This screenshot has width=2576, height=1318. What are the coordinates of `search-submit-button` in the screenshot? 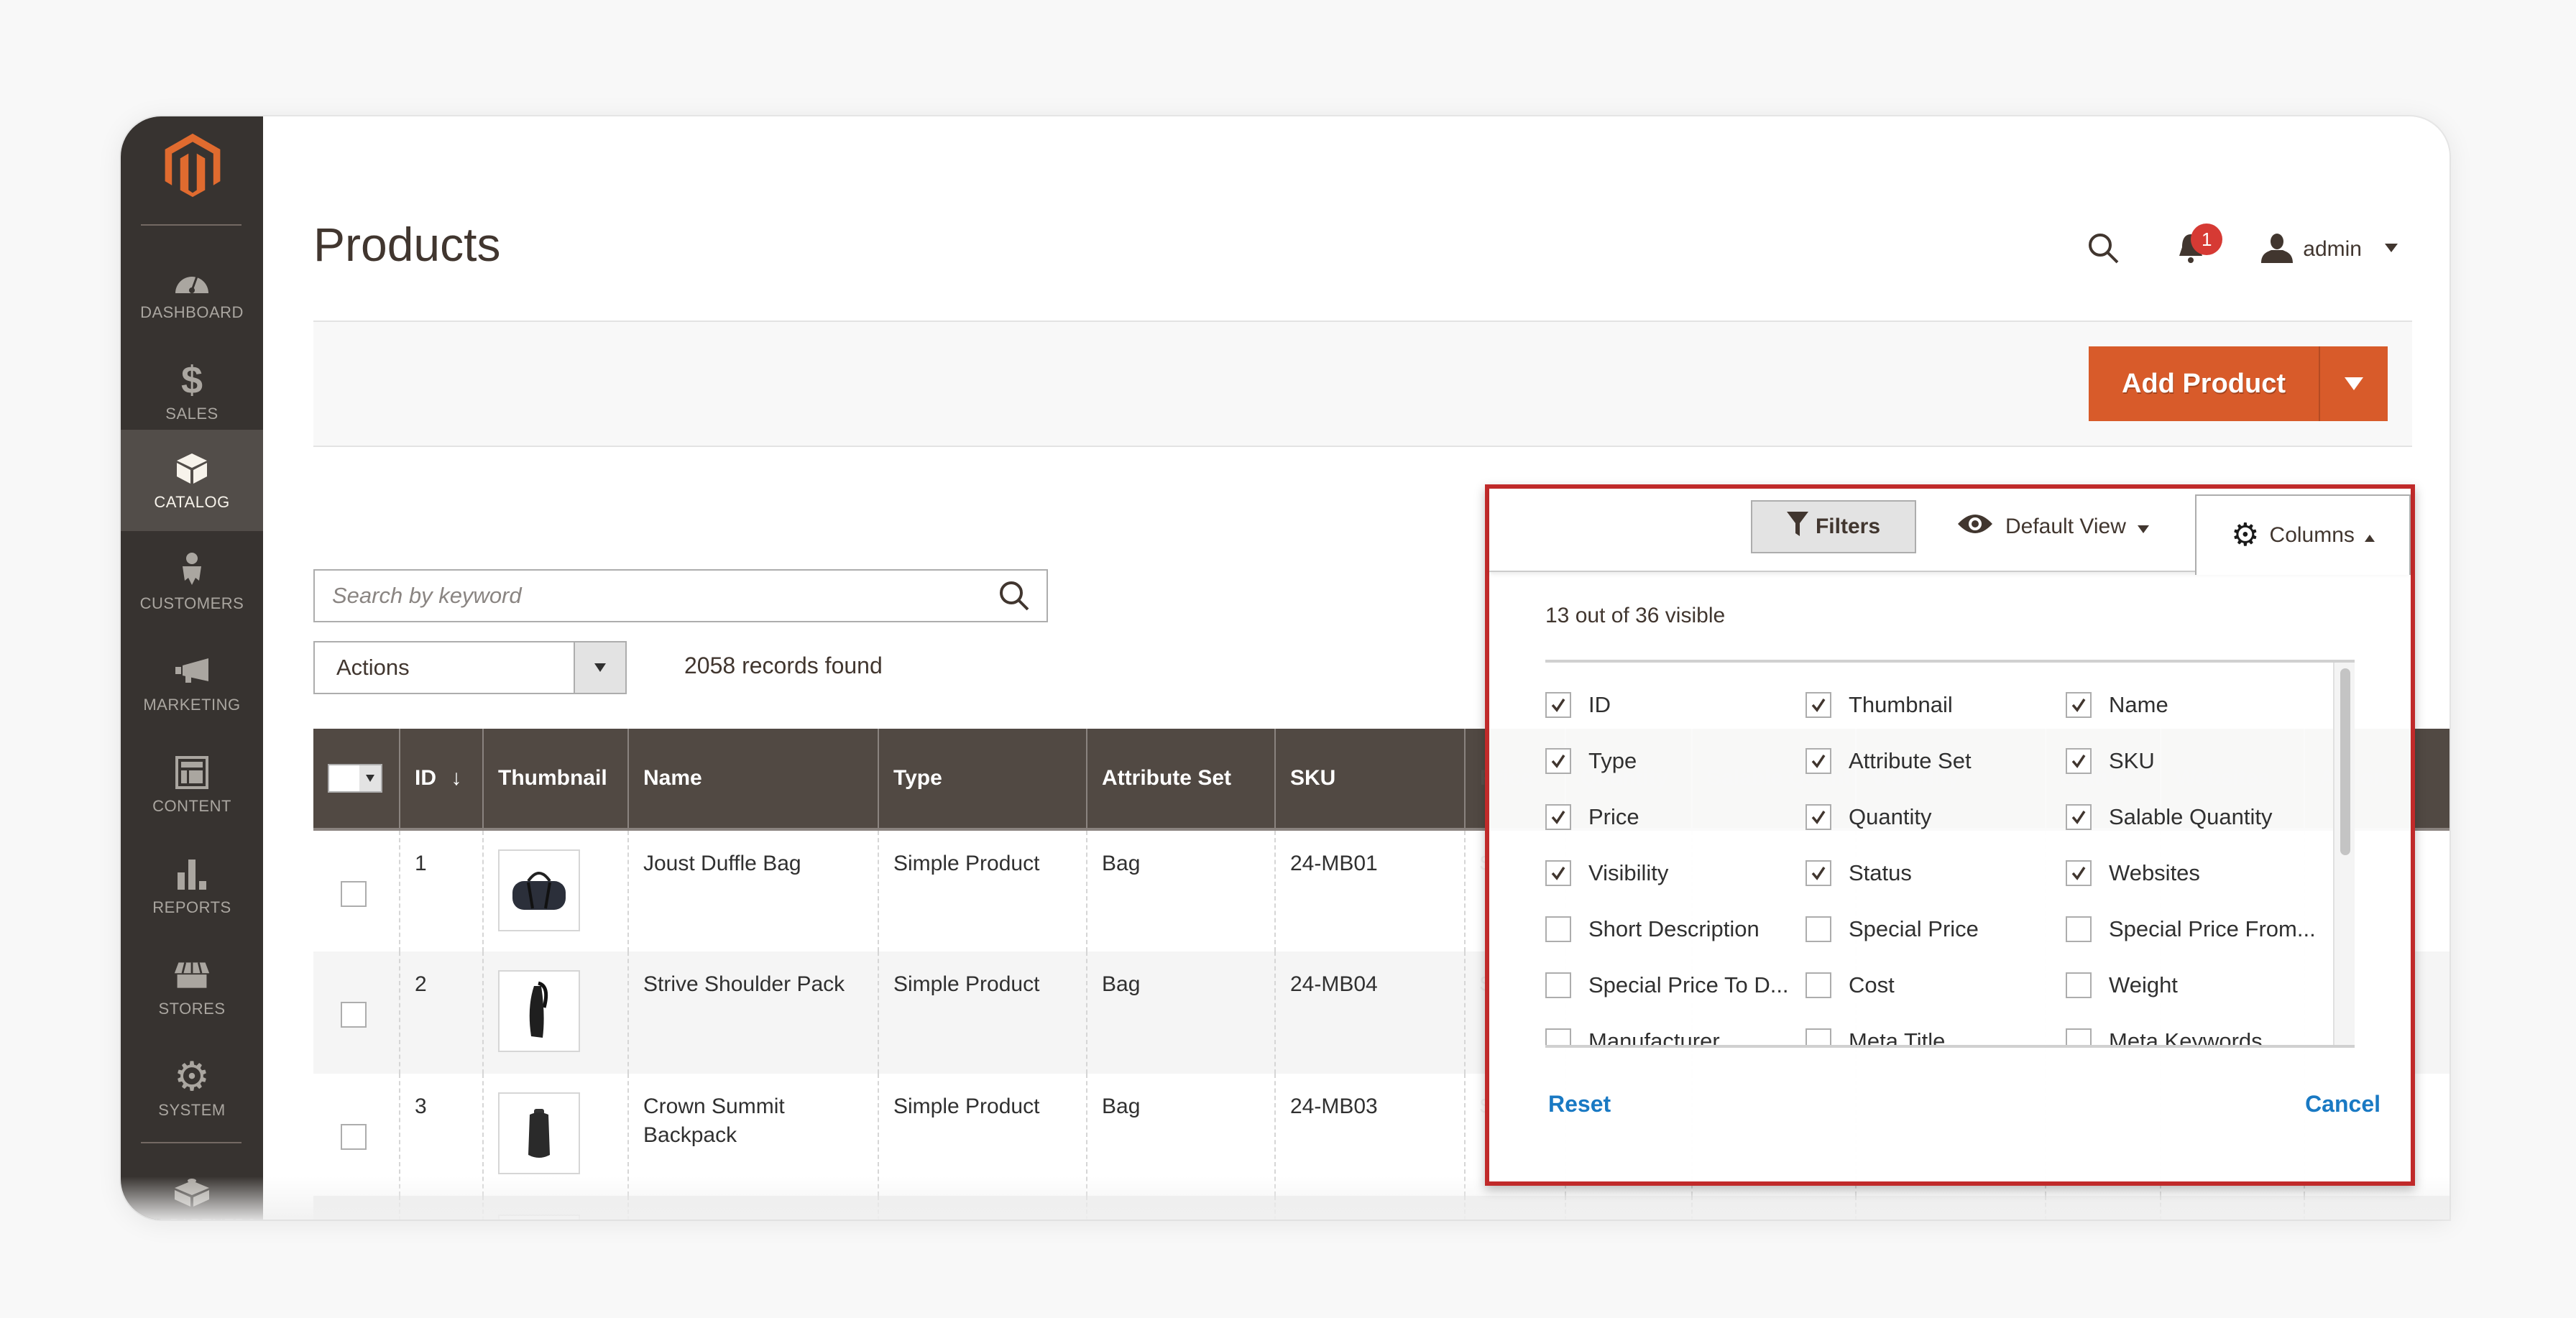 It's located at (1014, 596).